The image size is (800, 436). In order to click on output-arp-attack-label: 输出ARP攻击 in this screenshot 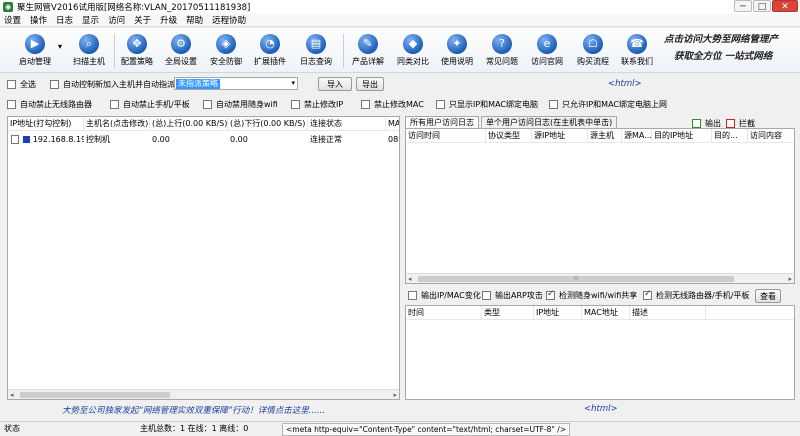, I will do `click(519, 295)`.